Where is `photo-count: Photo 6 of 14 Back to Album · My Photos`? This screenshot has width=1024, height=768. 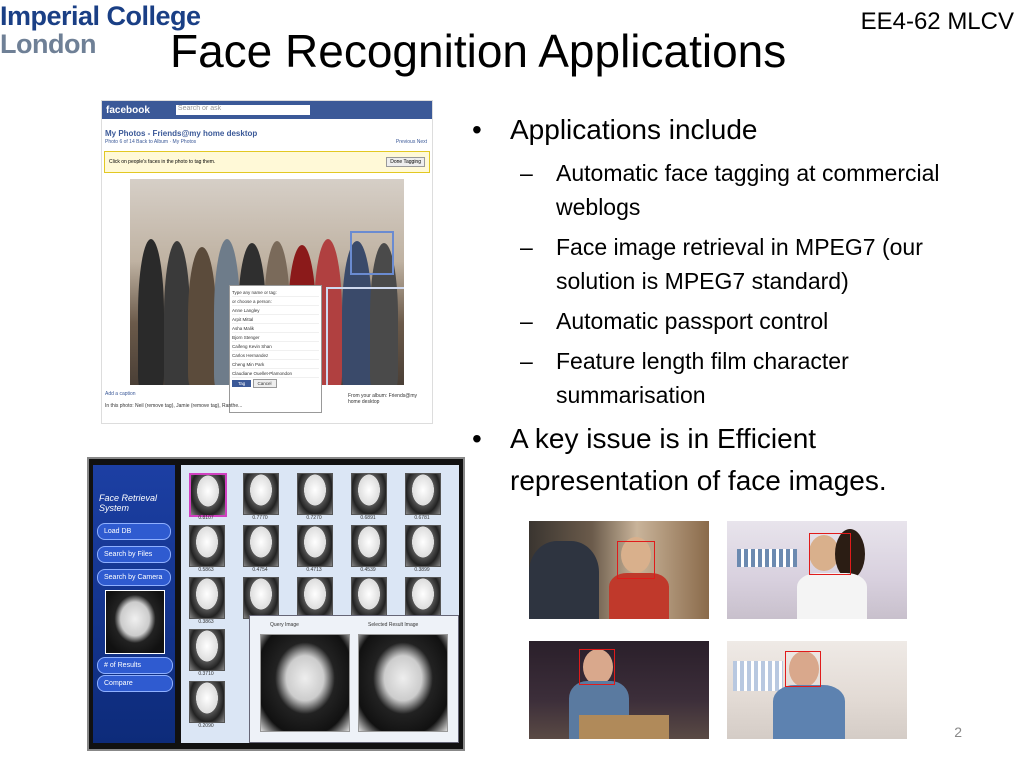
photo-count: Photo 6 of 14 Back to Album · My Photos is located at coordinates (151, 142).